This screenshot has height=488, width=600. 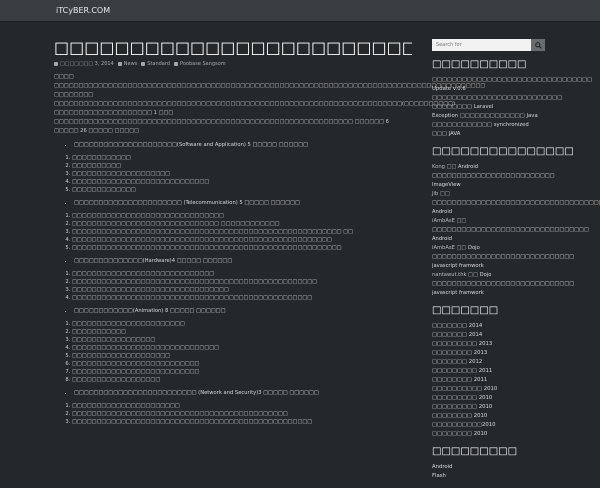 What do you see at coordinates (488, 467) in the screenshot?
I see `category-link: Android` at bounding box center [488, 467].